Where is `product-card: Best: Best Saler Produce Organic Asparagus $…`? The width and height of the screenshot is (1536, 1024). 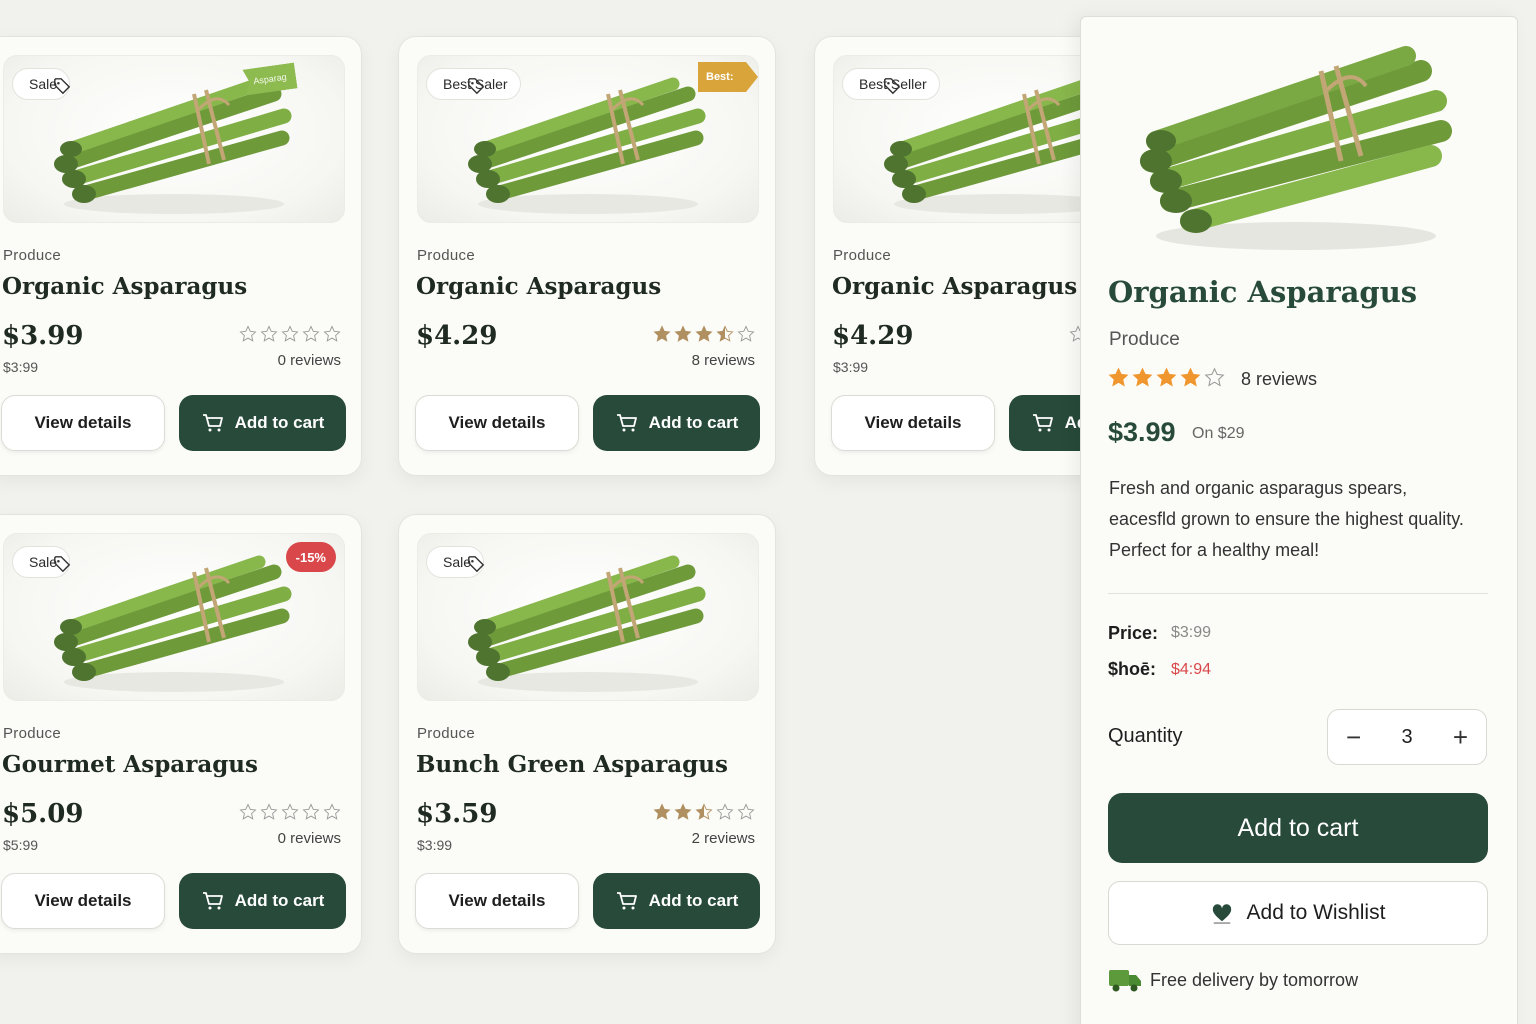
product-card: Best: Best Saler Produce Organic Asparagus $… is located at coordinates (587, 256).